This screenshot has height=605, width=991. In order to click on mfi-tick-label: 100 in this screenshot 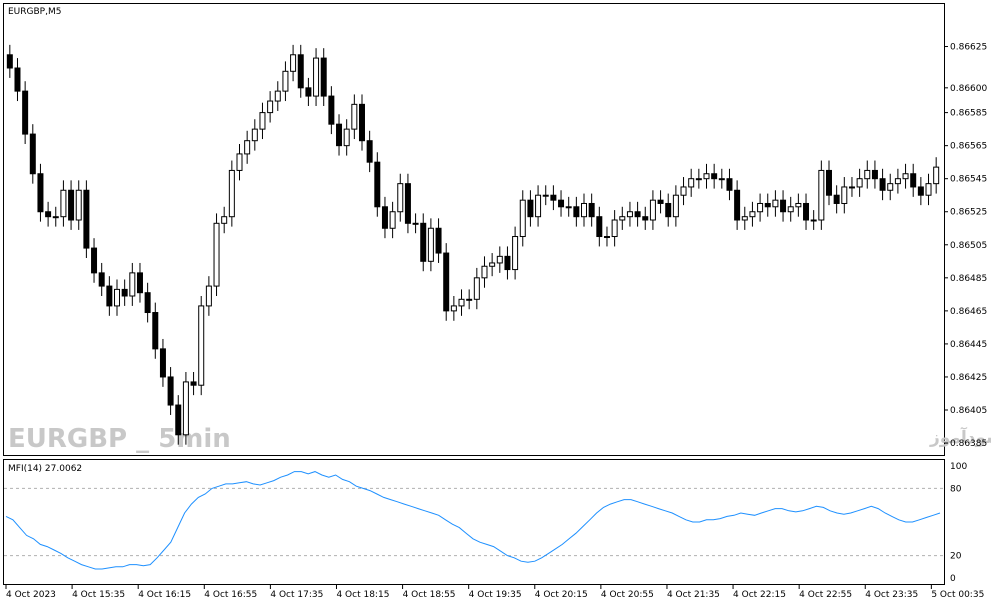, I will do `click(958, 467)`.